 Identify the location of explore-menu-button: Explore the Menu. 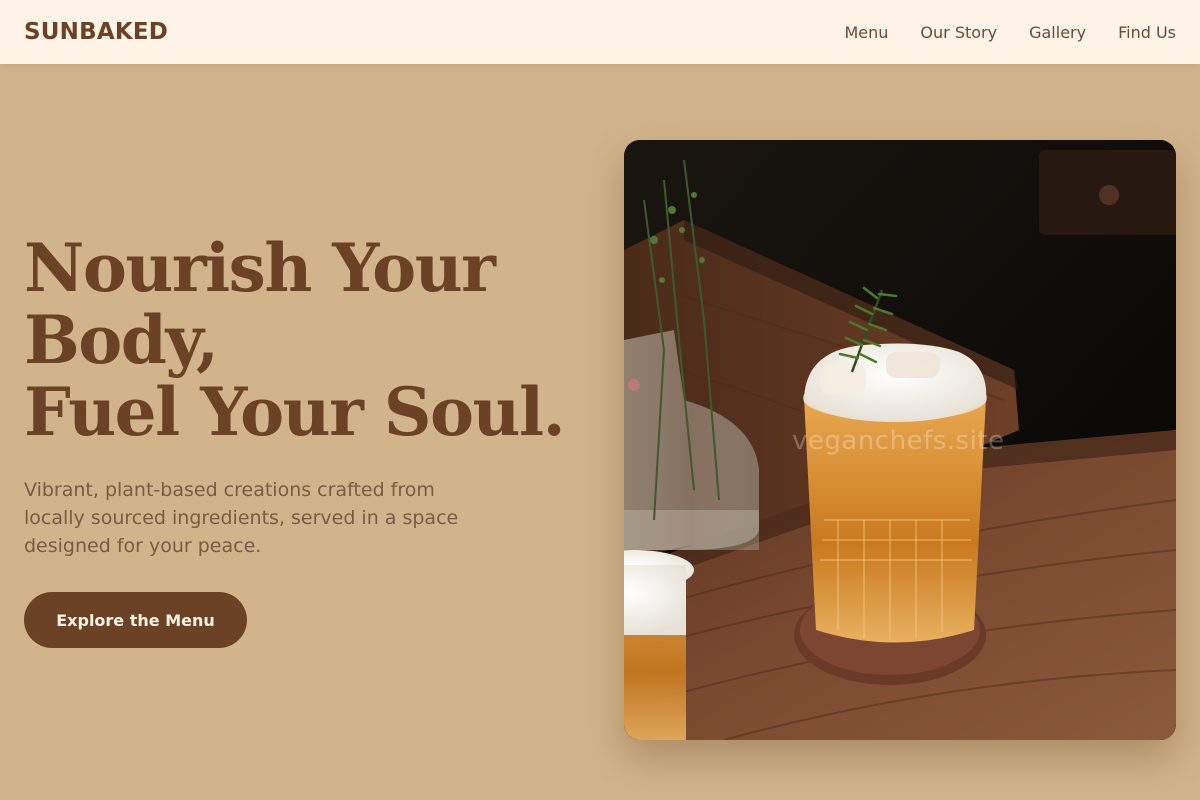
(135, 620).